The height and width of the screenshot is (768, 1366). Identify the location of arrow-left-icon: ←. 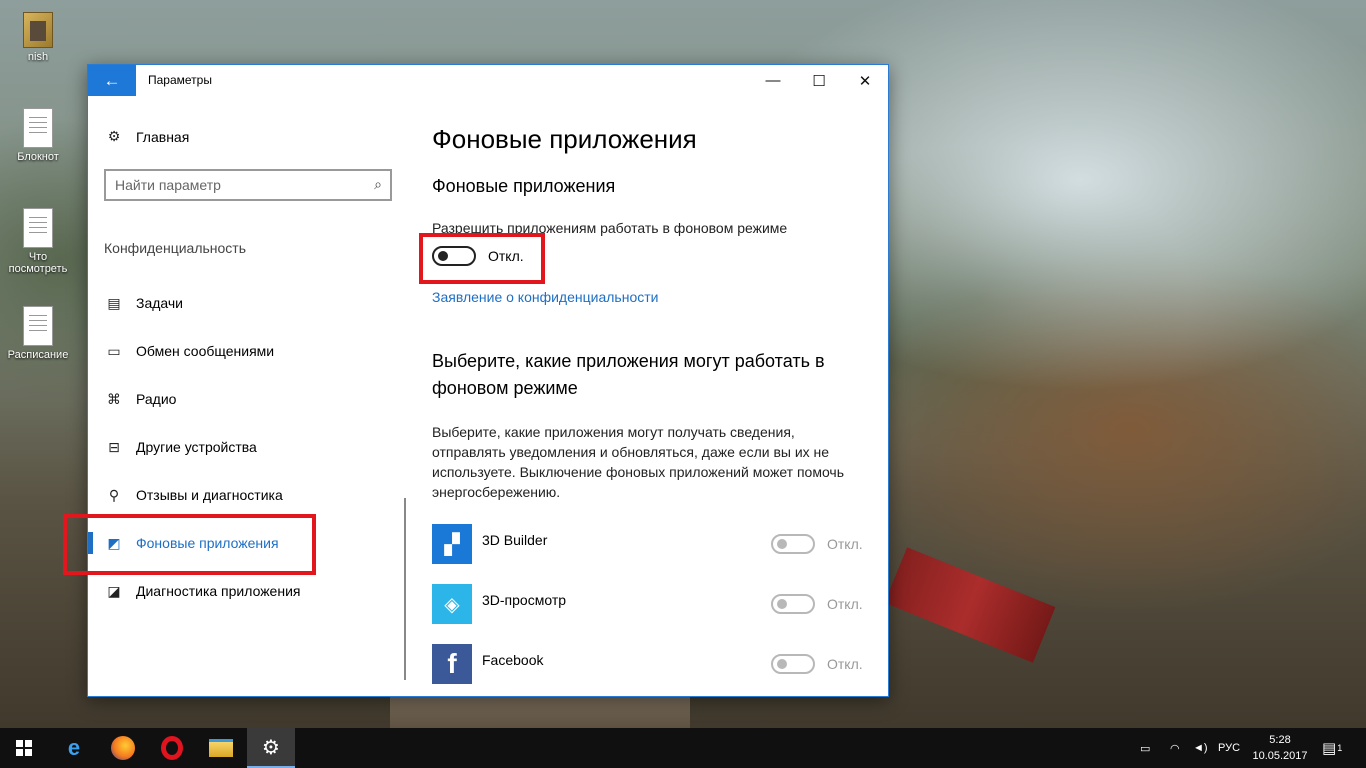
(112, 80).